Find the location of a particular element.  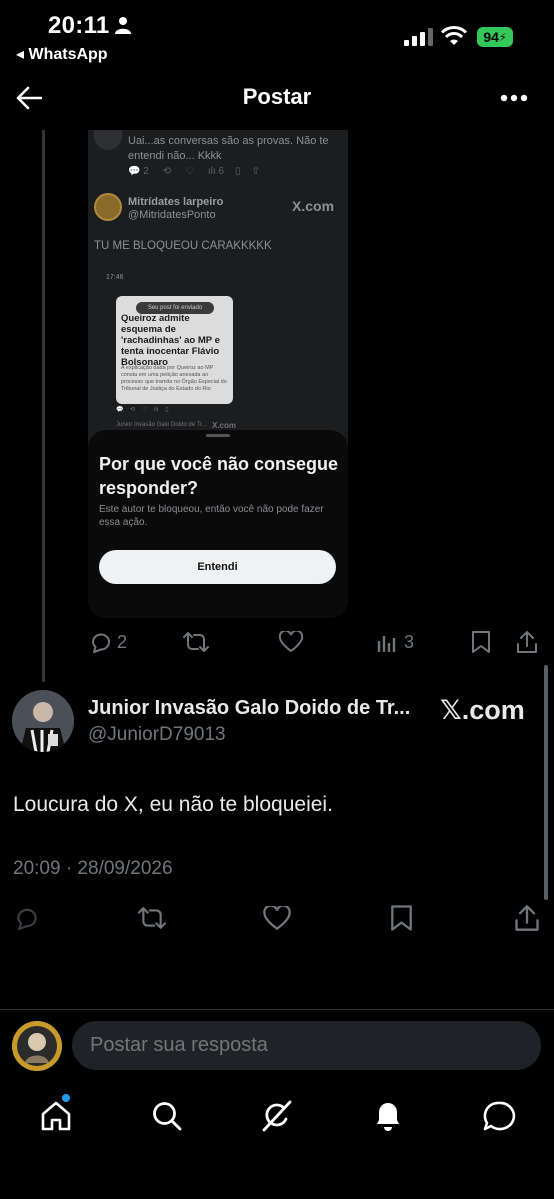

reply-input is located at coordinates (306, 1045).